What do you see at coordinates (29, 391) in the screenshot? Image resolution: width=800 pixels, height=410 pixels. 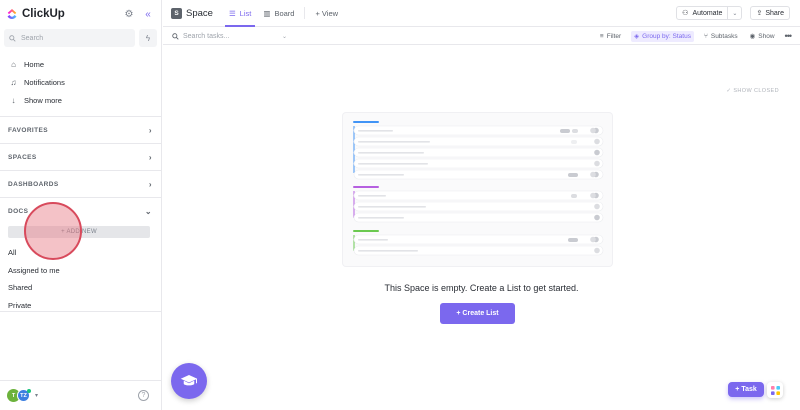 I see `online-status-dot` at bounding box center [29, 391].